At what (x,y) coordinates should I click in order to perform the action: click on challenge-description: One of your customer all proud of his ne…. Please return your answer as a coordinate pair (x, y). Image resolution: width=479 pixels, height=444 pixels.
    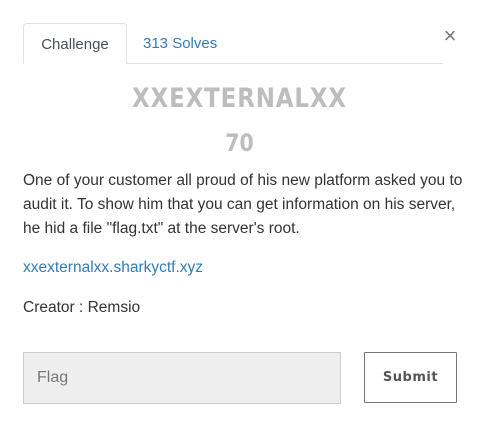
    Looking at the image, I should click on (243, 204).